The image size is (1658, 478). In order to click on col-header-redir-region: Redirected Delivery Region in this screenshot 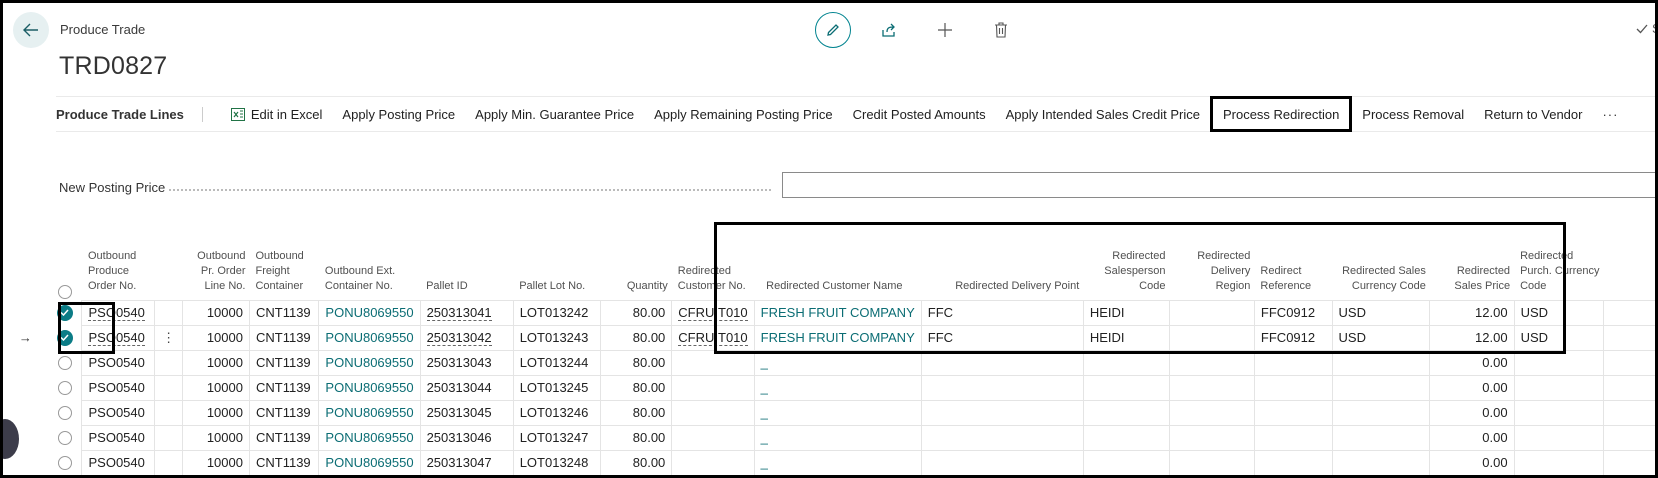, I will do `click(1211, 271)`.